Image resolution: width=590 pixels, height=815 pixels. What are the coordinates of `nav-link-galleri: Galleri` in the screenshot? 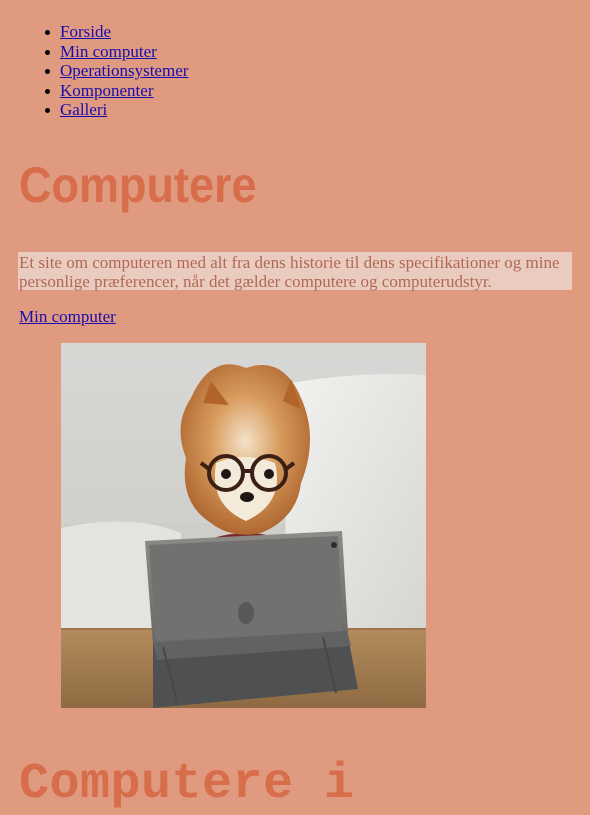 It's located at (83, 109).